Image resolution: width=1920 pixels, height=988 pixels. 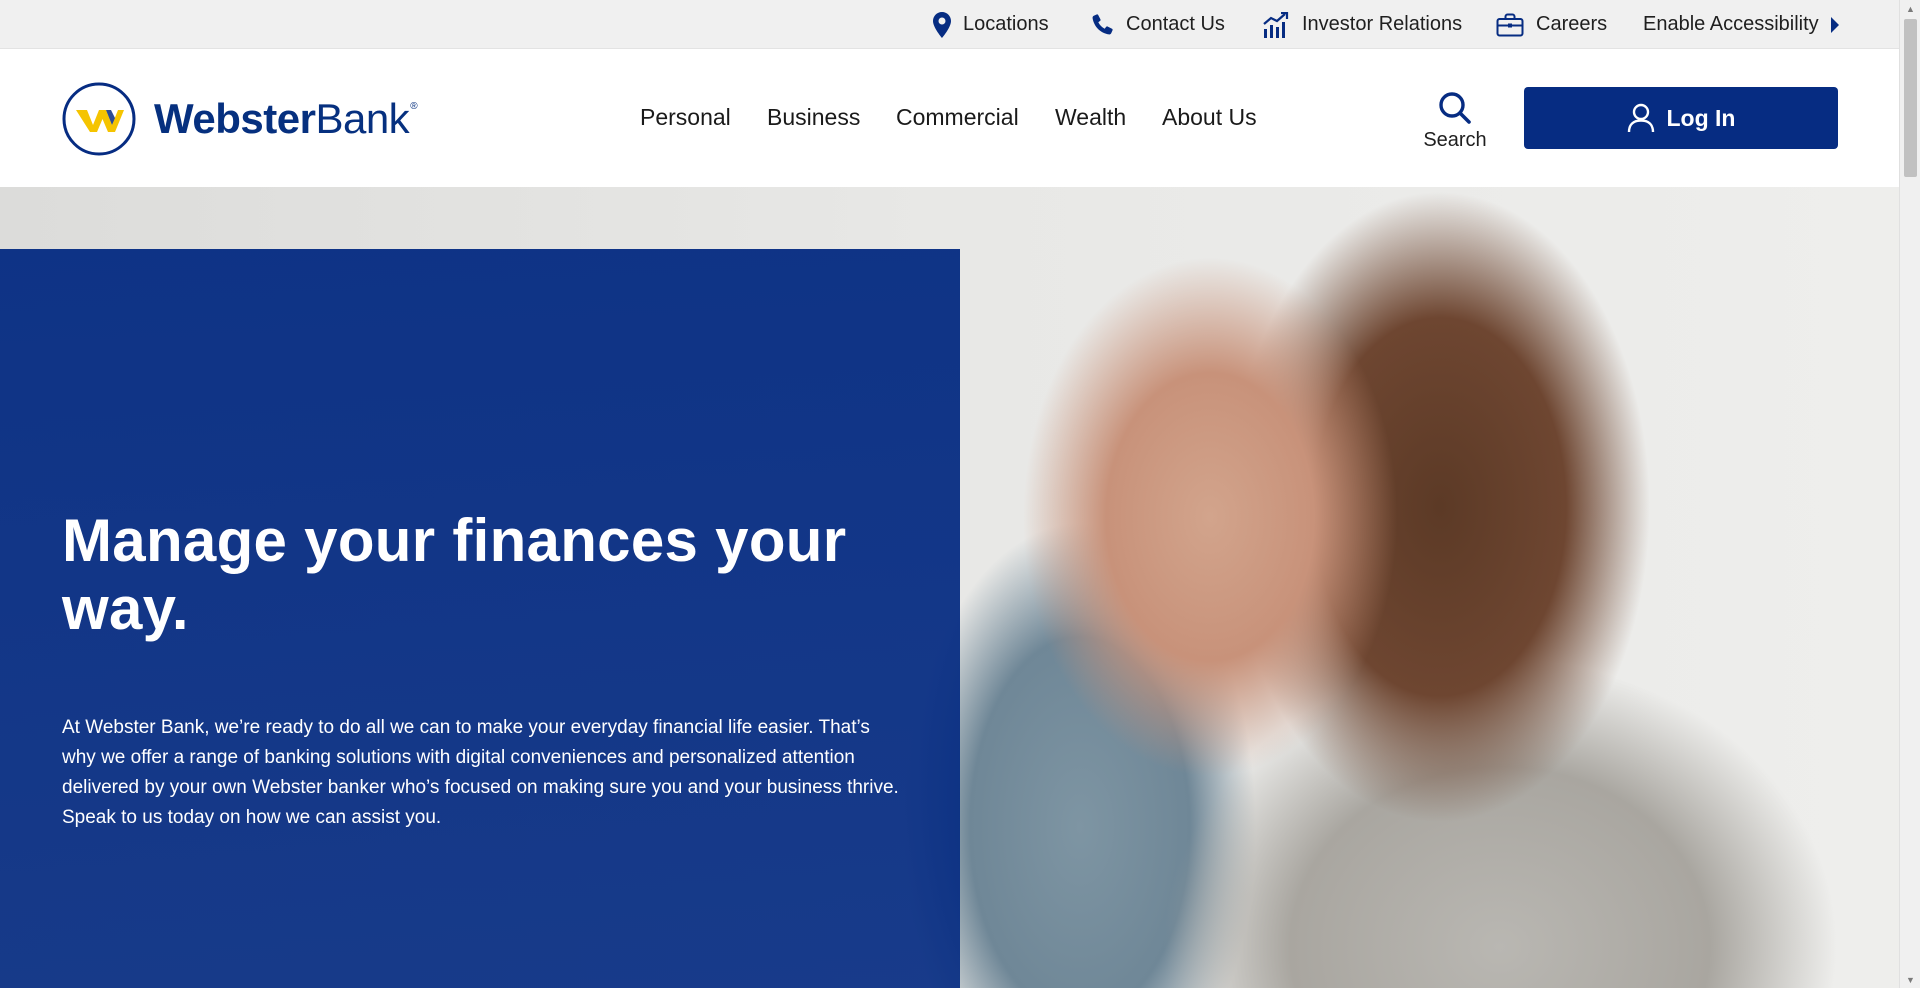 What do you see at coordinates (1455, 108) in the screenshot?
I see `search-icon` at bounding box center [1455, 108].